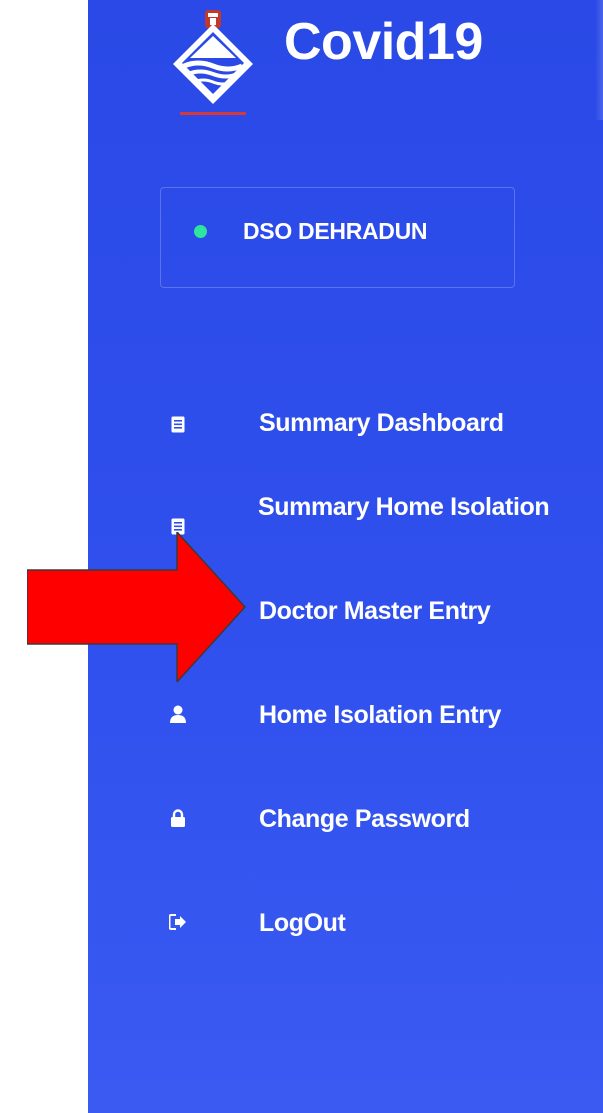 The width and height of the screenshot is (603, 1113). Describe the element at coordinates (345, 632) in the screenshot. I see `menu-item-doctor-master-entry: Doctor Master Entry` at that location.